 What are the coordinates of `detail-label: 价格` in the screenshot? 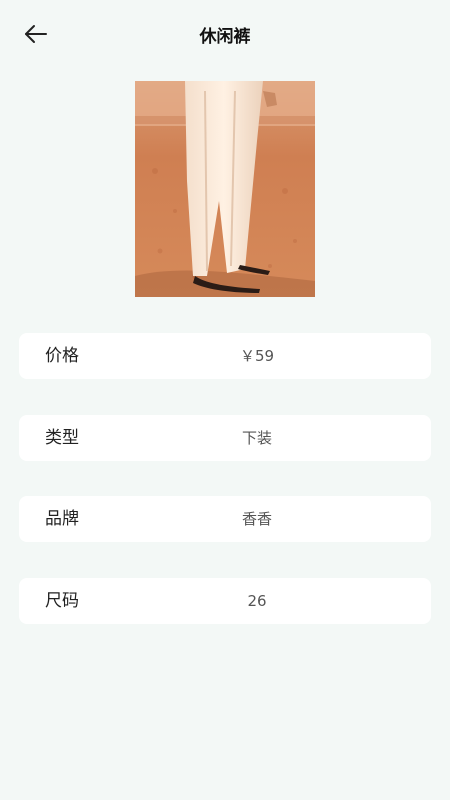 It's located at (62, 356).